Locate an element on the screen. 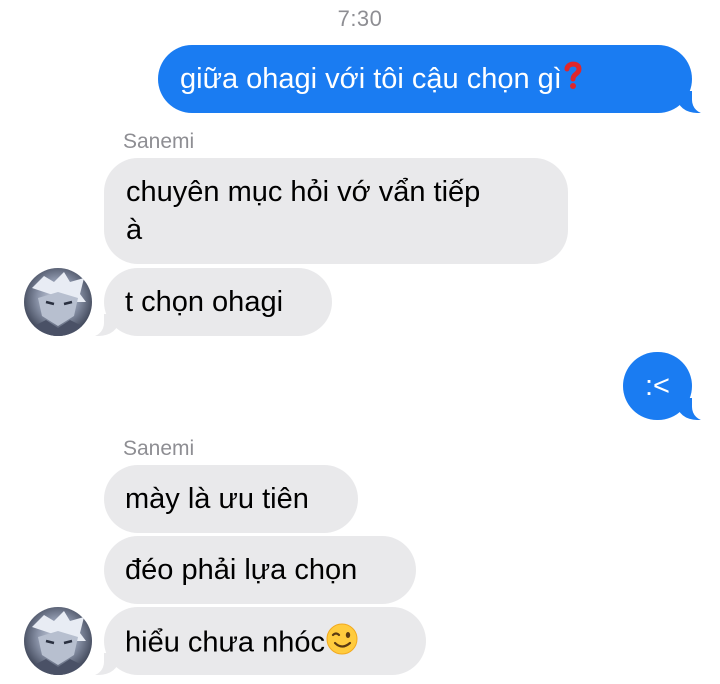 Image resolution: width=720 pixels, height=684 pixels. message-outgoing-1: giữa ohagi với tôi cậu chọn gì is located at coordinates (436, 79).